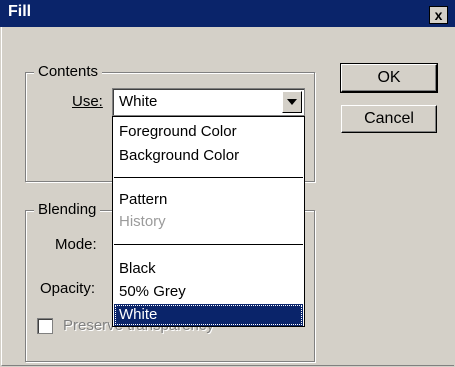  Describe the element at coordinates (67, 209) in the screenshot. I see `blending-legend: Blending` at that location.